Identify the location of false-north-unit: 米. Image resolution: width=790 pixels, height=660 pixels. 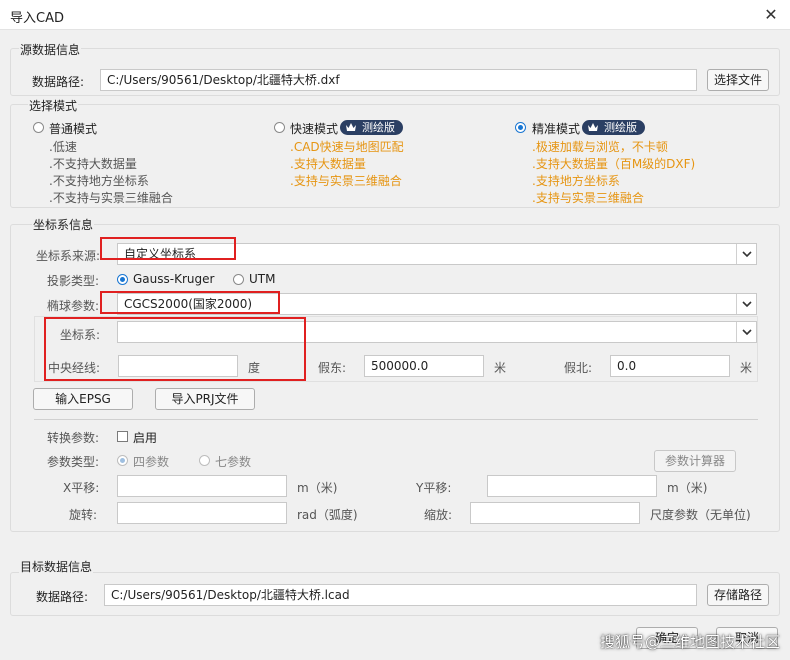
(746, 368).